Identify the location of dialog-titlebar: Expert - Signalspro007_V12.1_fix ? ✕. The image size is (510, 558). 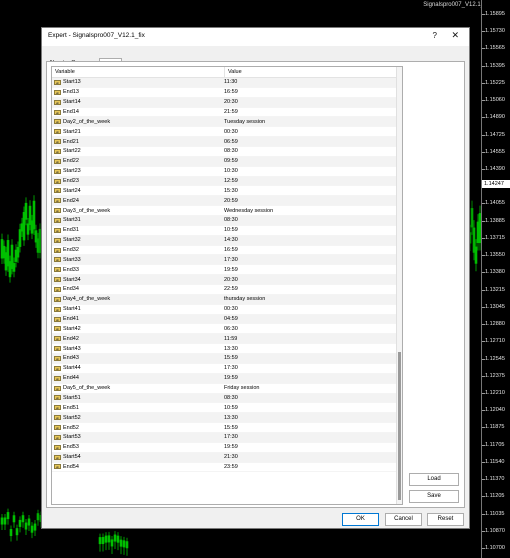
(255, 37).